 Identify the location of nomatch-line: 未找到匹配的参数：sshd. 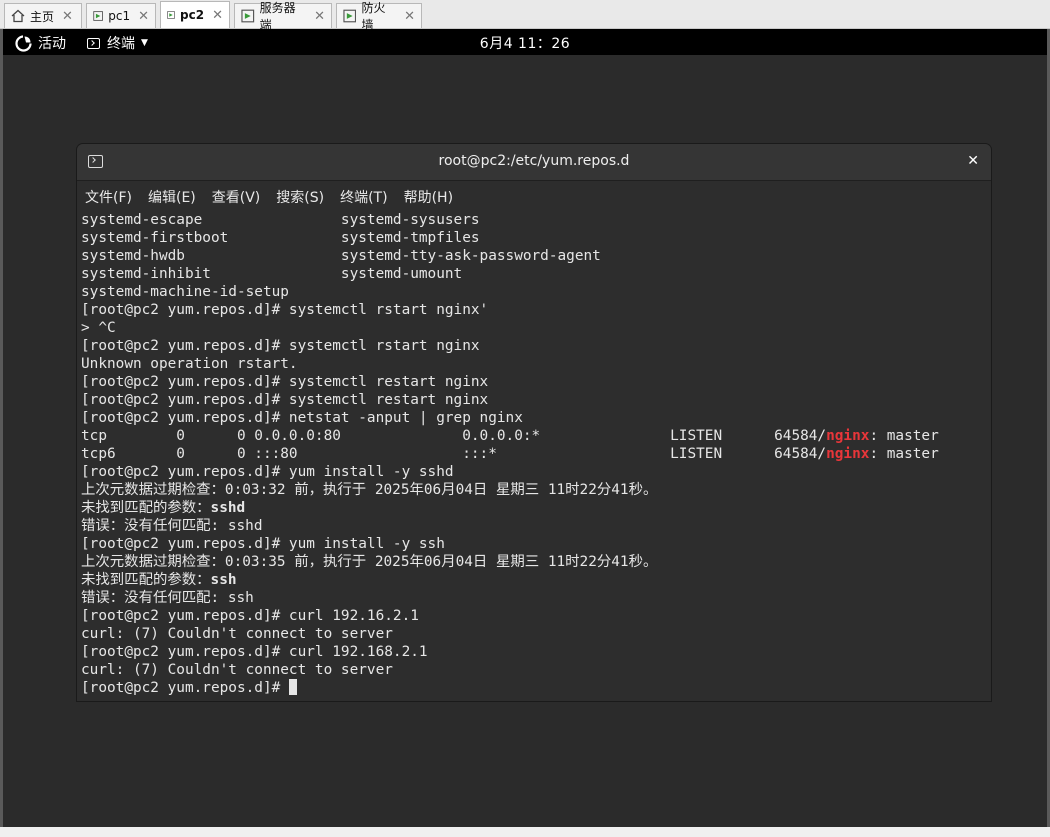
(510, 508).